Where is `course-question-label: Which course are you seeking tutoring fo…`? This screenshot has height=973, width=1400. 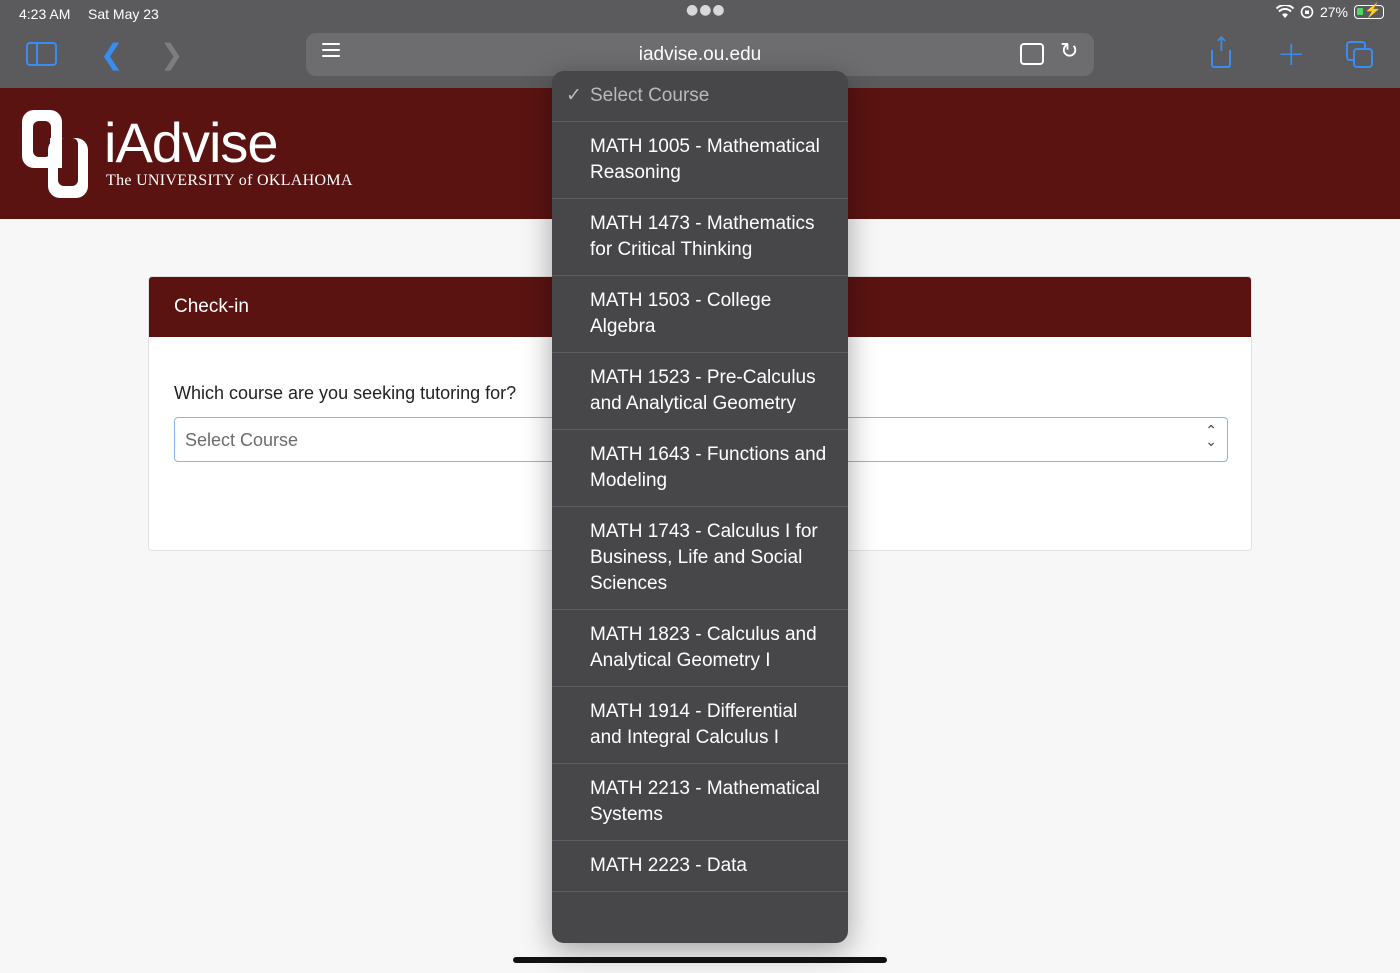
course-question-label: Which course are you seeking tutoring fo… is located at coordinates (345, 393).